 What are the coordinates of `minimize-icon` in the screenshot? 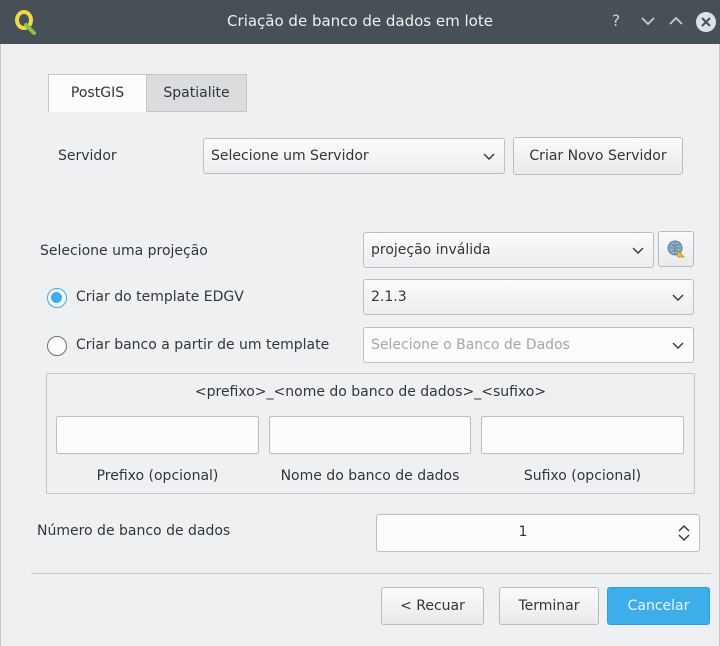 It's located at (648, 21).